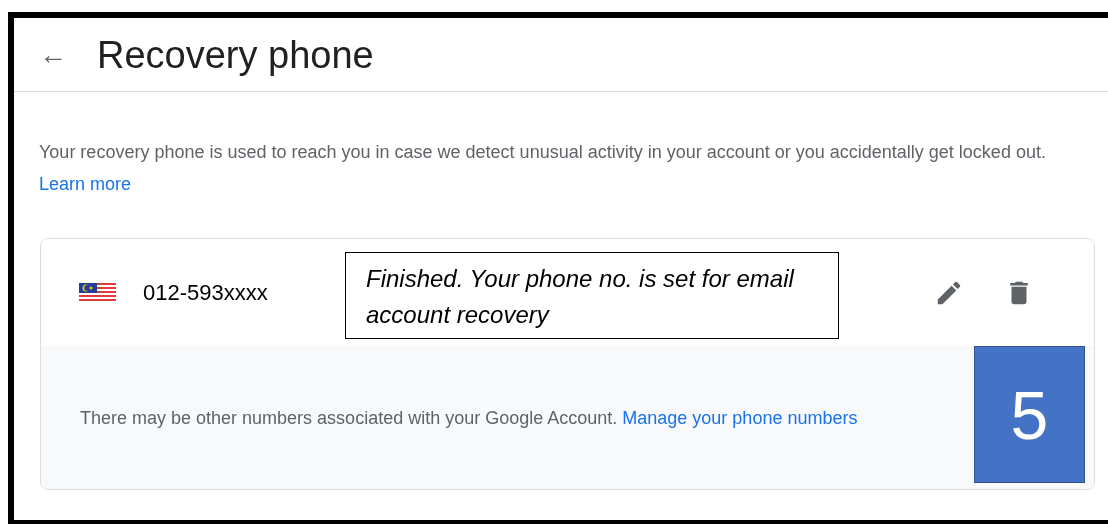 Image resolution: width=1108 pixels, height=527 pixels. I want to click on flag-icon, so click(97, 292).